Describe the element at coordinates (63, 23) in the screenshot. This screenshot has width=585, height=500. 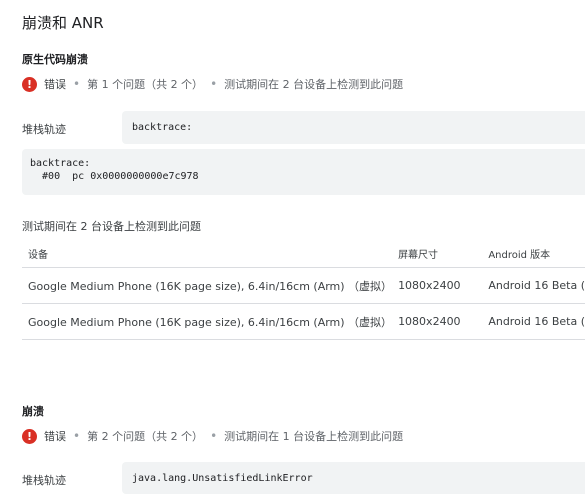
I see `page-title: 崩溃和 ANR` at that location.